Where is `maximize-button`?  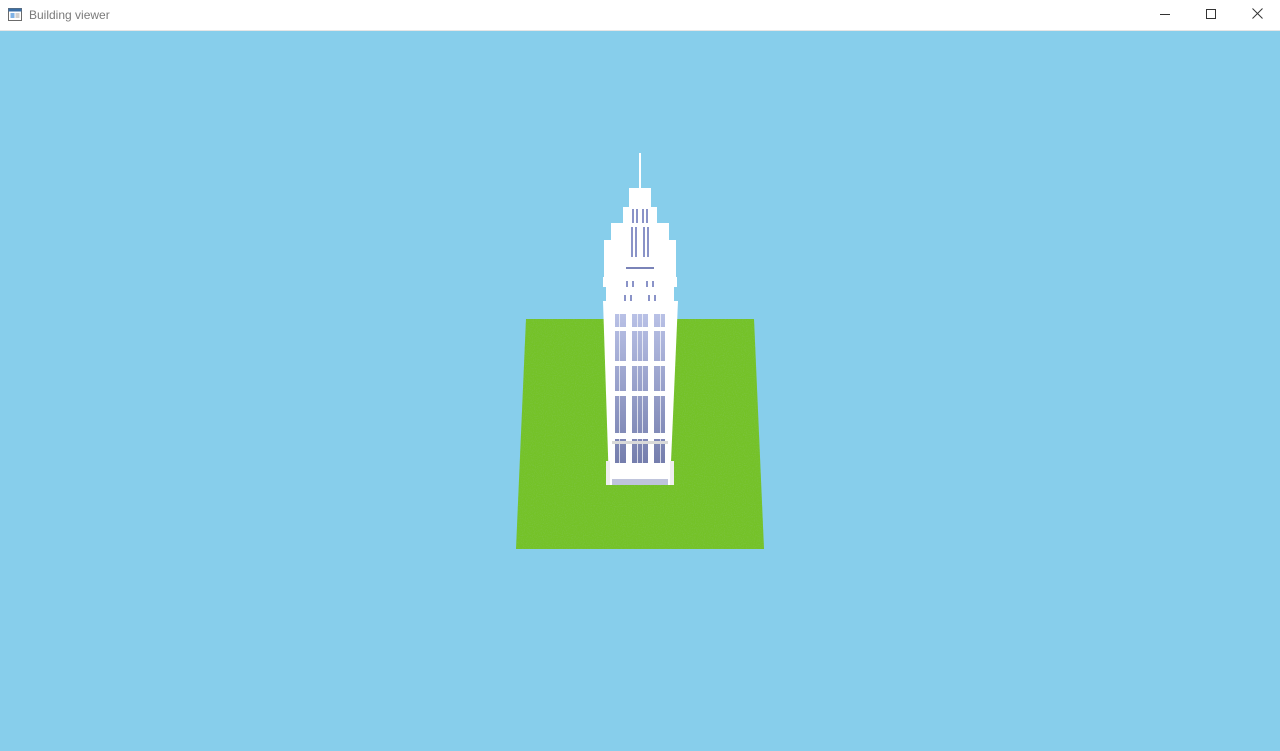 maximize-button is located at coordinates (1211, 15).